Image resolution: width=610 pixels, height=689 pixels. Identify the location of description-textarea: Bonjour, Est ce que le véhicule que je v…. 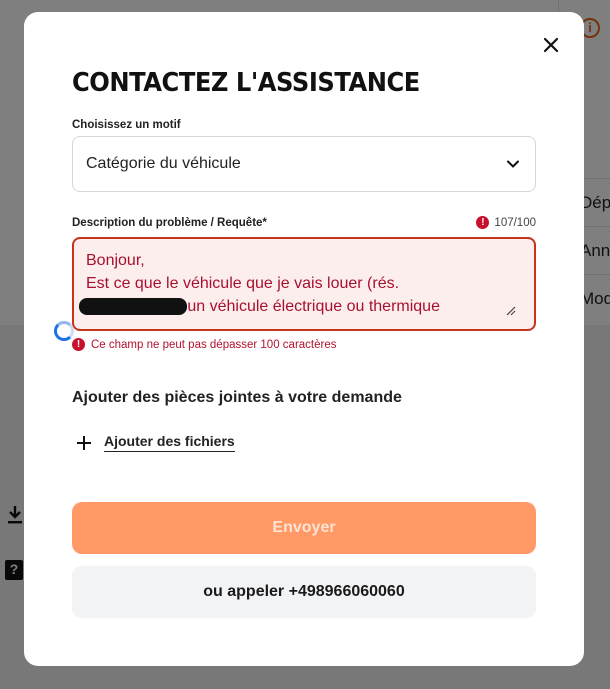
(304, 284).